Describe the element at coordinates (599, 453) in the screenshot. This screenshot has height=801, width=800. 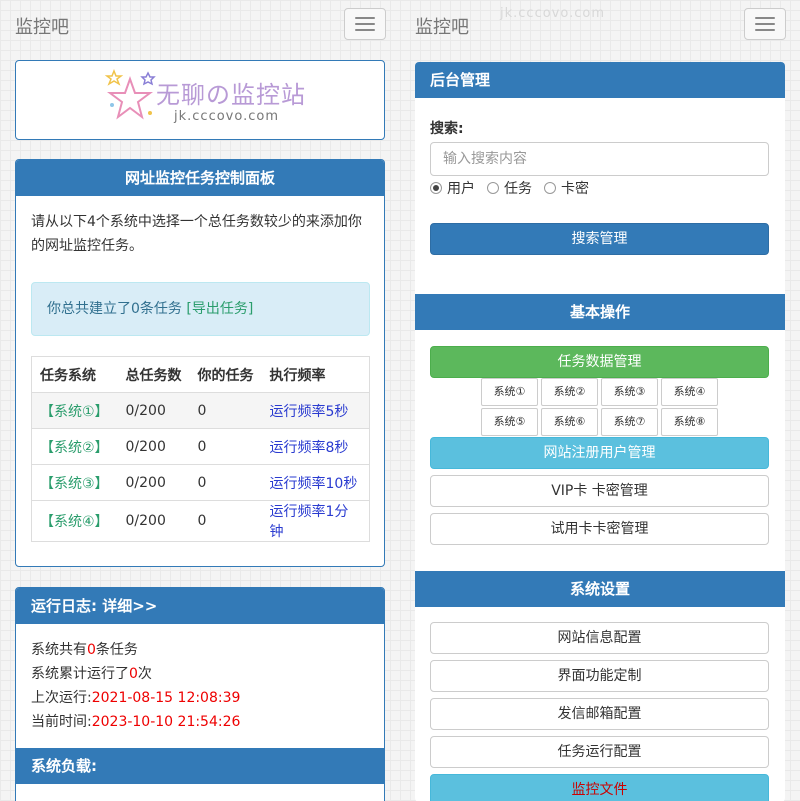
I see `registered-users-button: 网站注册用户管理` at that location.